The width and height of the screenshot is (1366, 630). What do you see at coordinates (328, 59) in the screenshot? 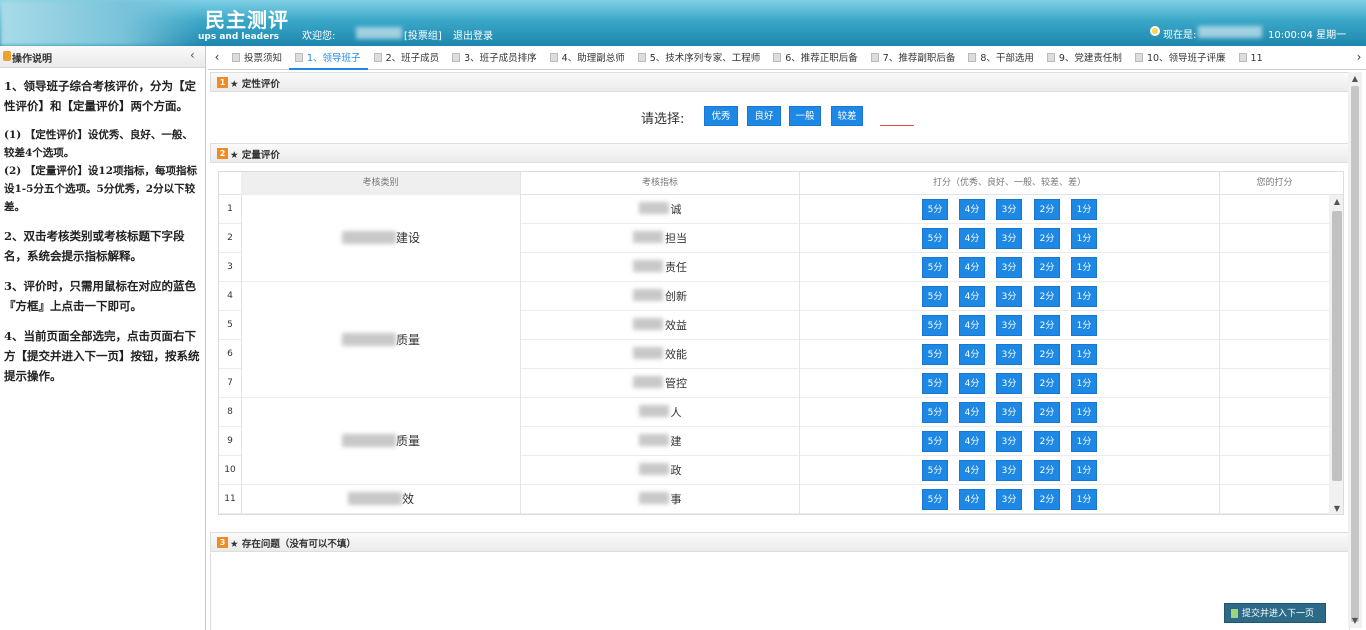
I see `tab-item: 1、领导班子` at bounding box center [328, 59].